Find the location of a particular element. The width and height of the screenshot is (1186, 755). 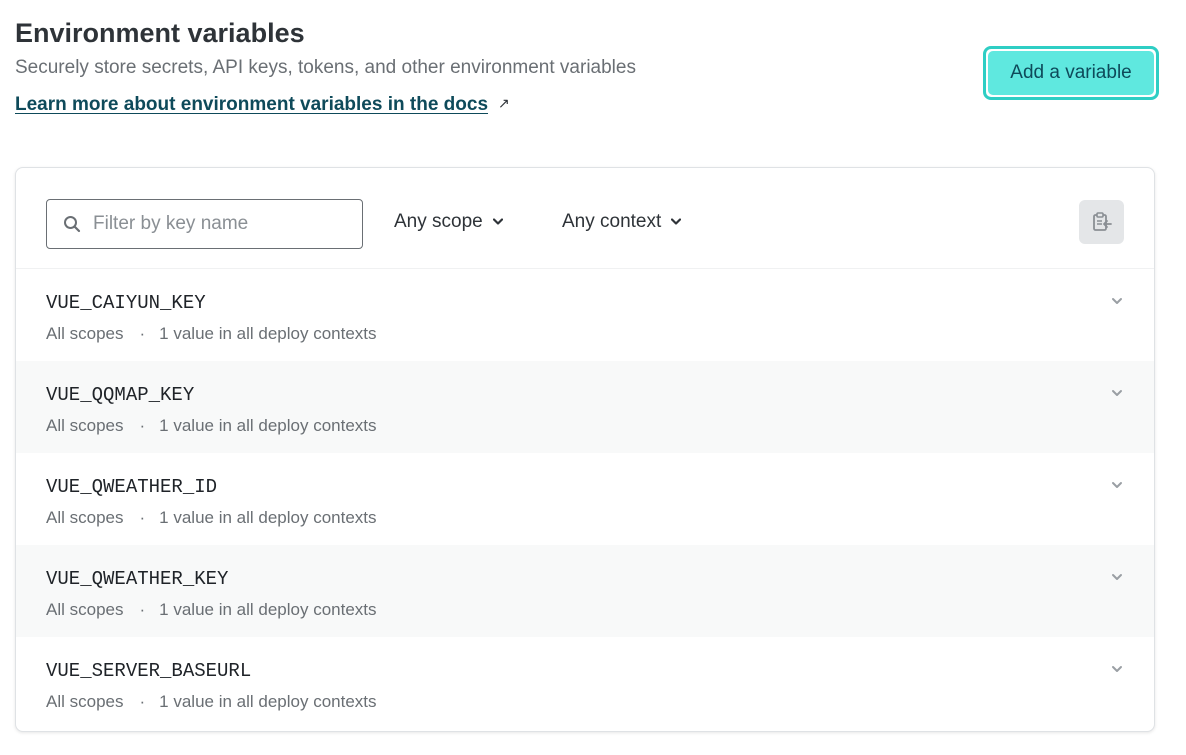

variable-key: VUE_QQMAP_KEY is located at coordinates (120, 395).